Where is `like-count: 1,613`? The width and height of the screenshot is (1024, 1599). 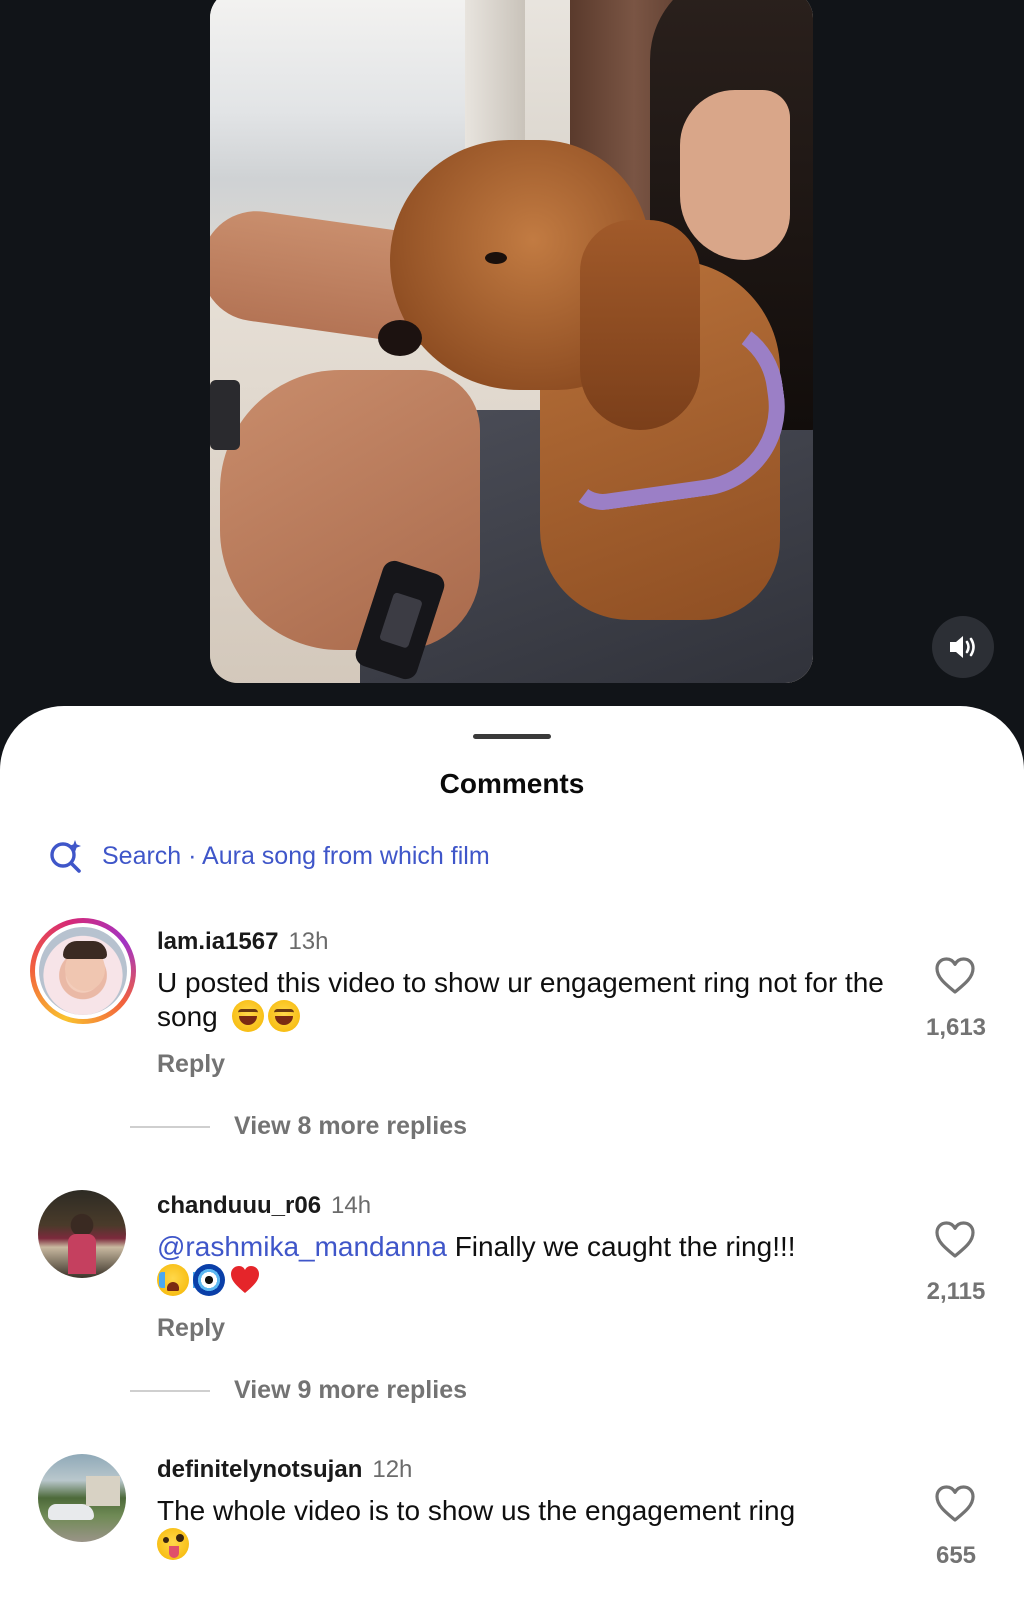
like-count: 1,613 is located at coordinates (956, 1027).